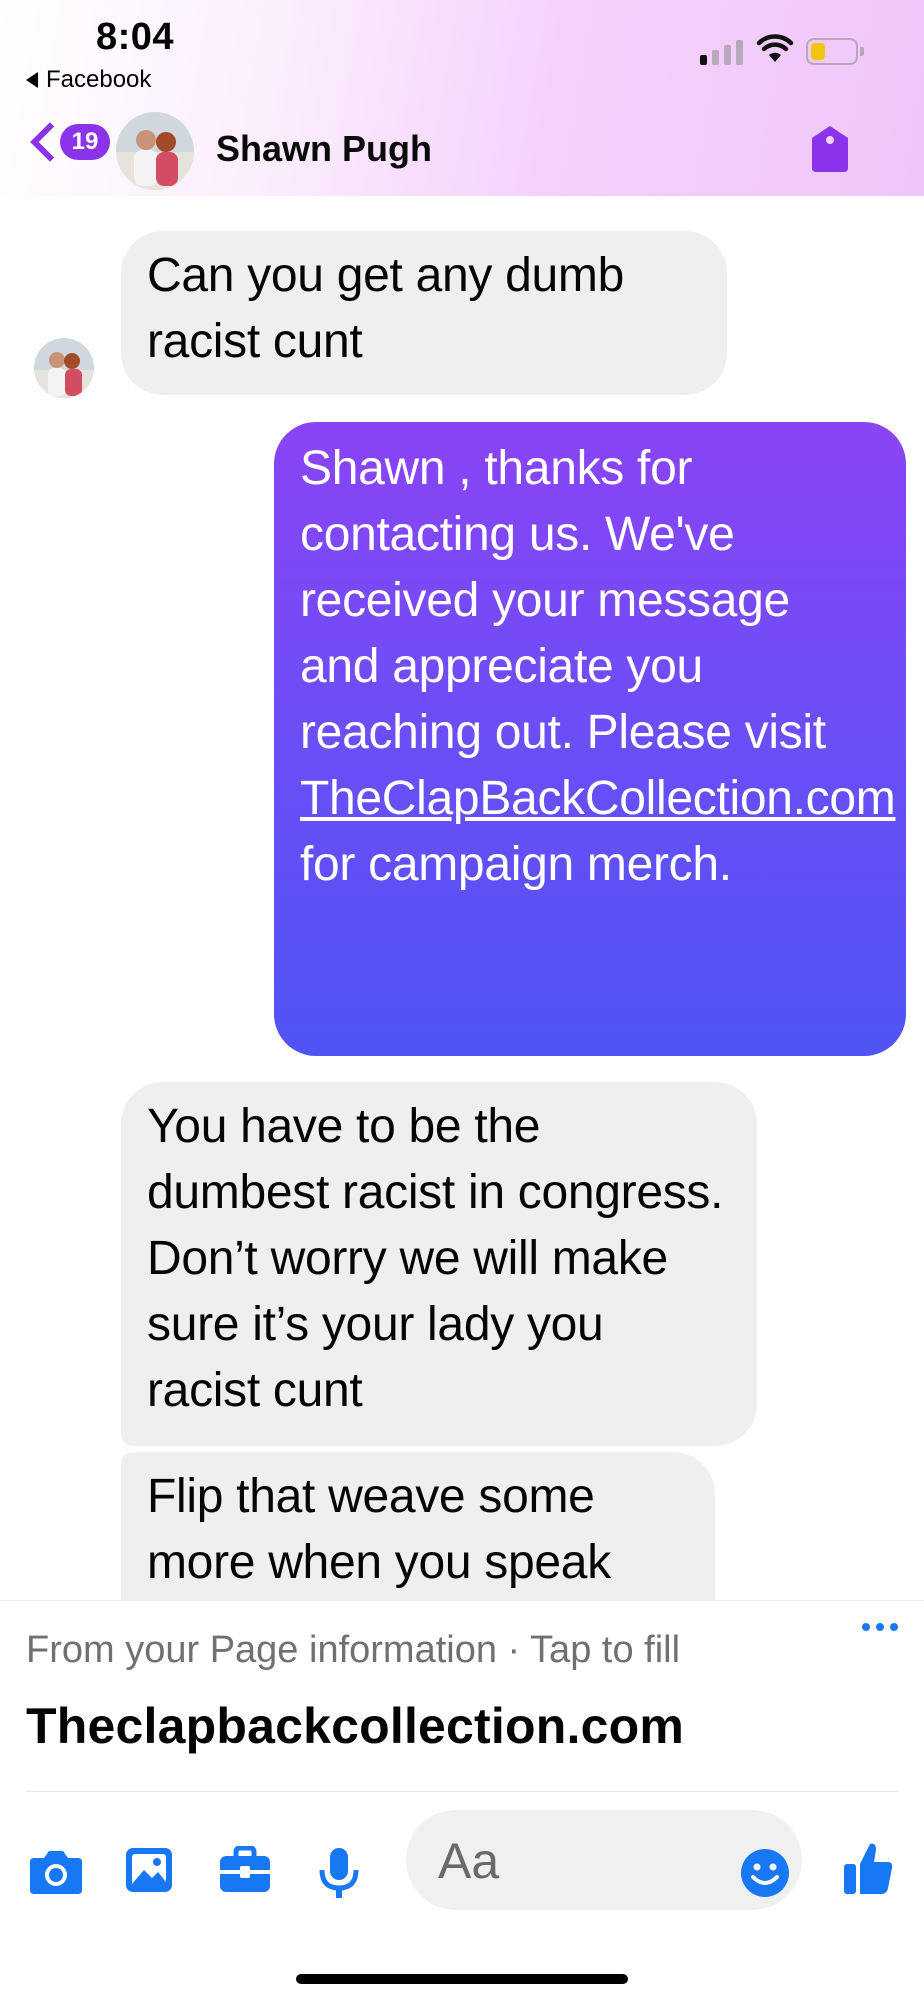 This screenshot has height=2000, width=924. What do you see at coordinates (245, 1870) in the screenshot?
I see `briefcase-icon` at bounding box center [245, 1870].